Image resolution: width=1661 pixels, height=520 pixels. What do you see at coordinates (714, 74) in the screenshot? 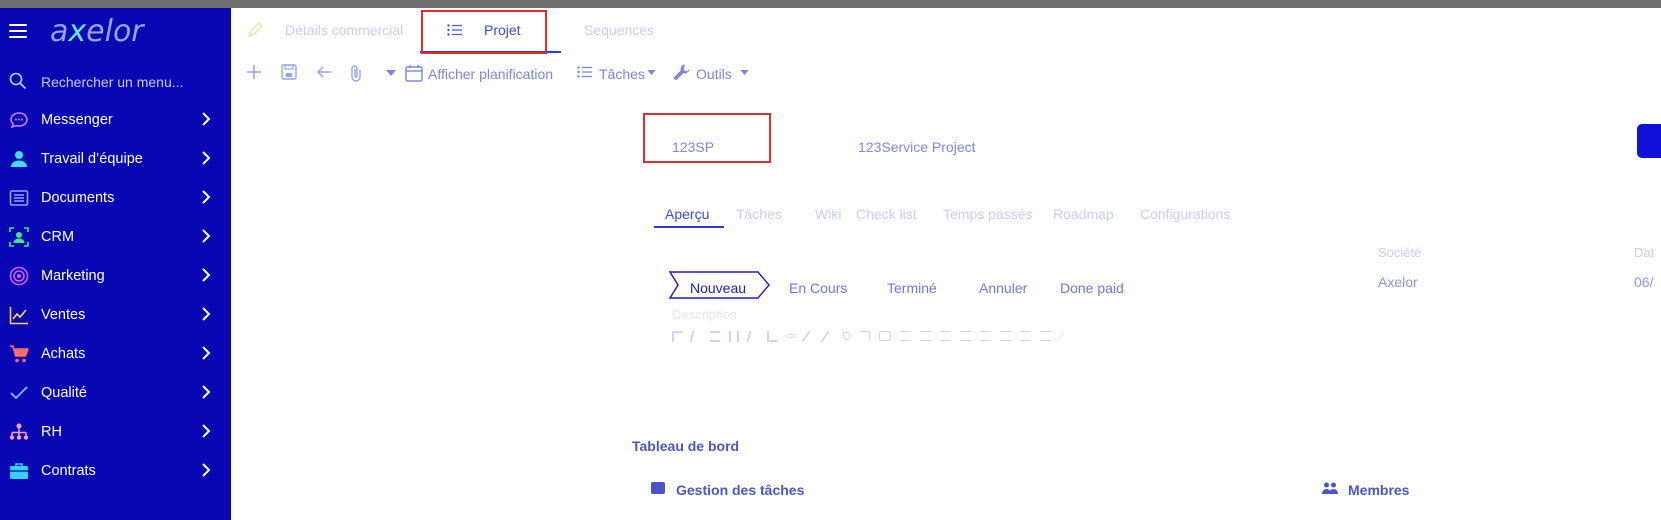
I see `outils-menu-button: Outils` at bounding box center [714, 74].